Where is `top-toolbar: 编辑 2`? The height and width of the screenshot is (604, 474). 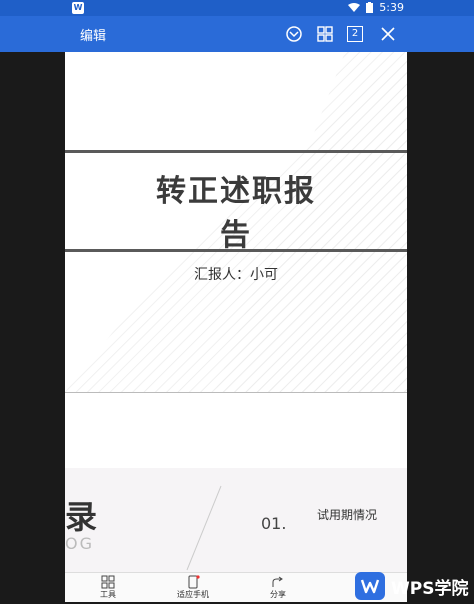 top-toolbar: 编辑 2 is located at coordinates (237, 34).